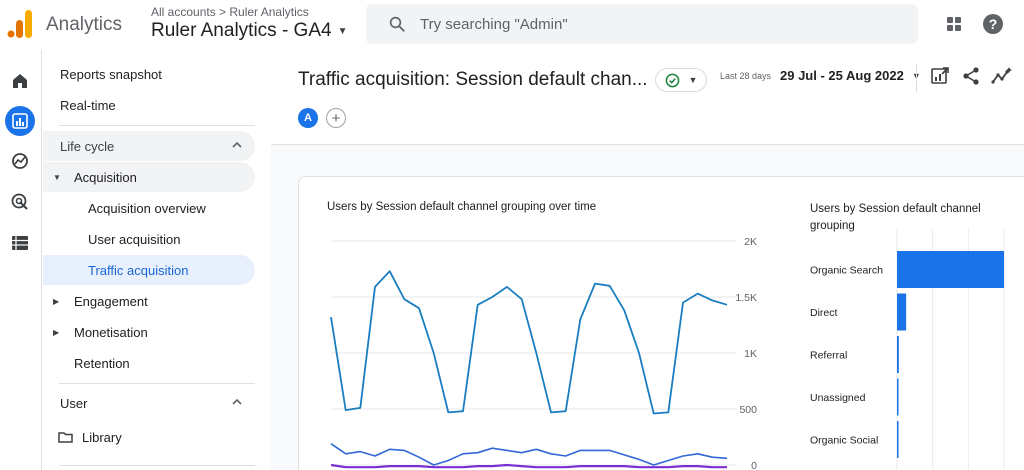  I want to click on nav-label: Reports snapshot, so click(111, 74).